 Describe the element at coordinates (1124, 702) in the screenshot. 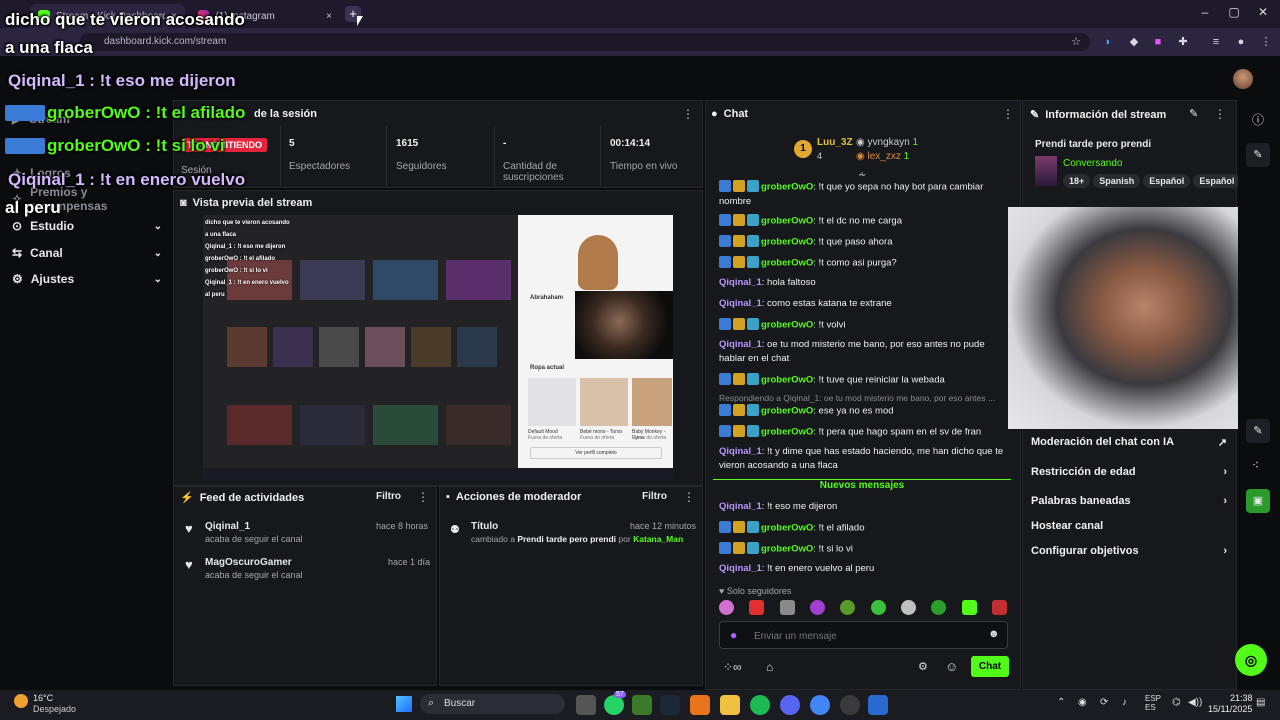

I see `microphone-tray-icon: ♪` at that location.